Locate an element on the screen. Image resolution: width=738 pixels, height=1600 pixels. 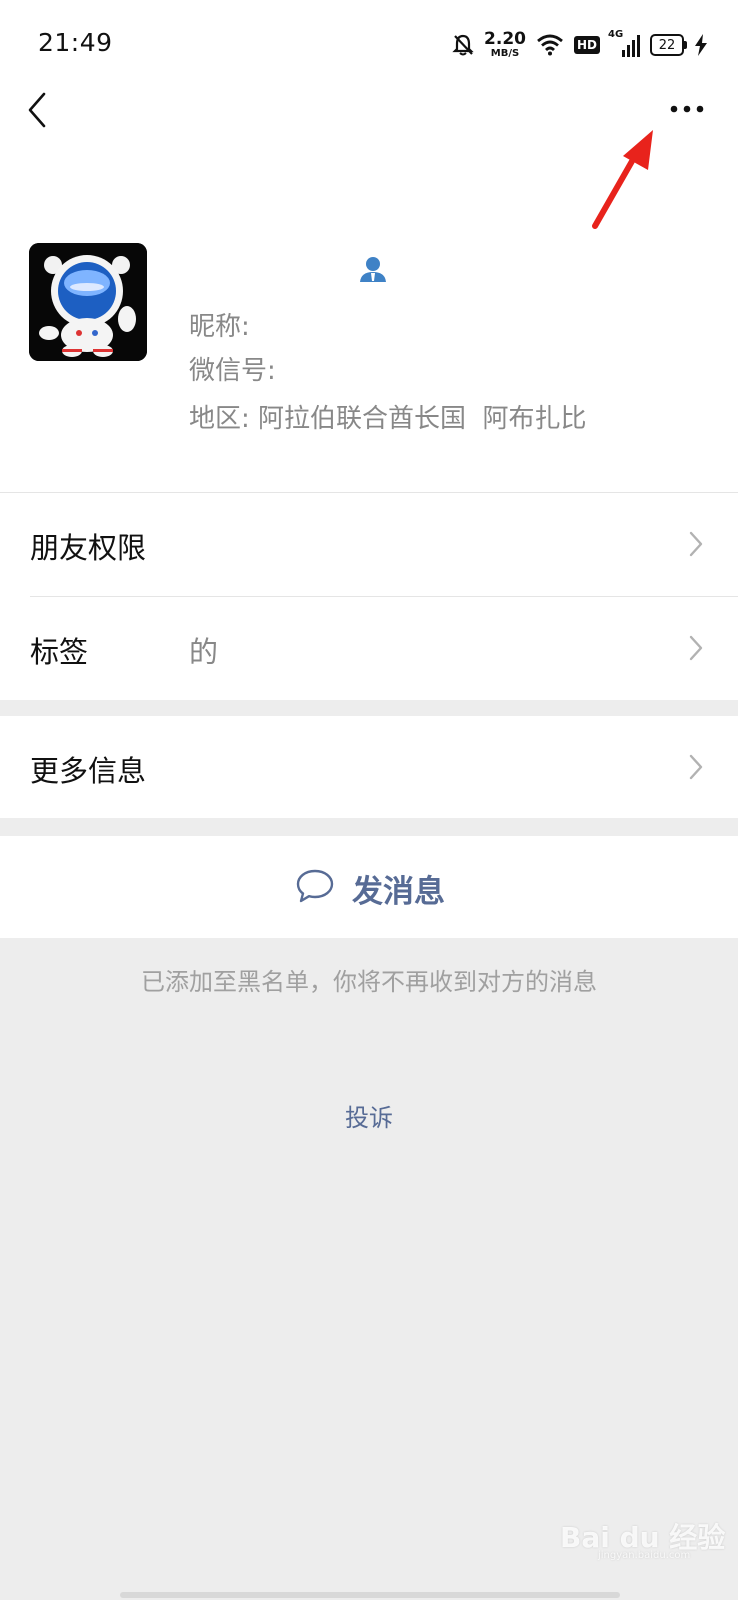
hd-icon: HD is located at coordinates (586, 45).